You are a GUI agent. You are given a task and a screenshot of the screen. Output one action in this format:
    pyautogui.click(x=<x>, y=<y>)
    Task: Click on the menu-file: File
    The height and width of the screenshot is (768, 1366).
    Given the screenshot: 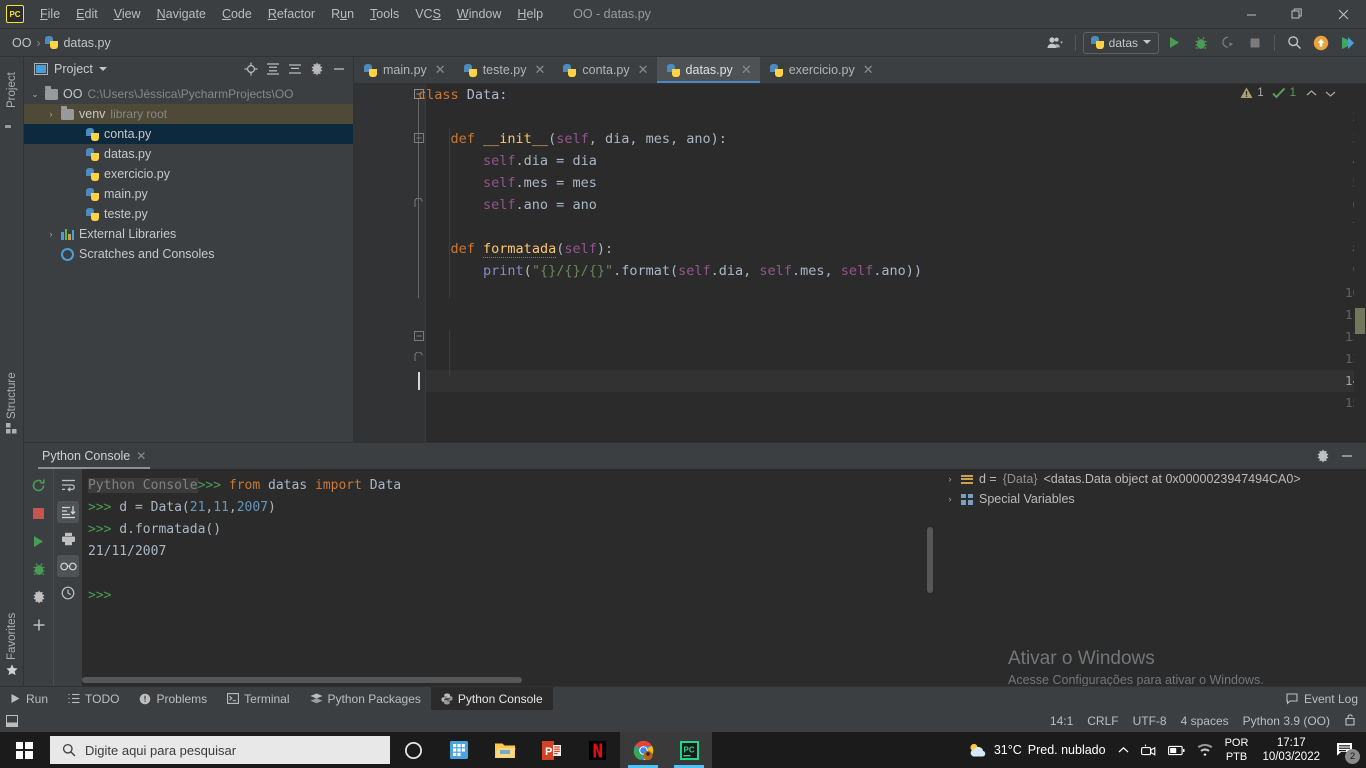 What is the action you would take?
    pyautogui.click(x=50, y=14)
    